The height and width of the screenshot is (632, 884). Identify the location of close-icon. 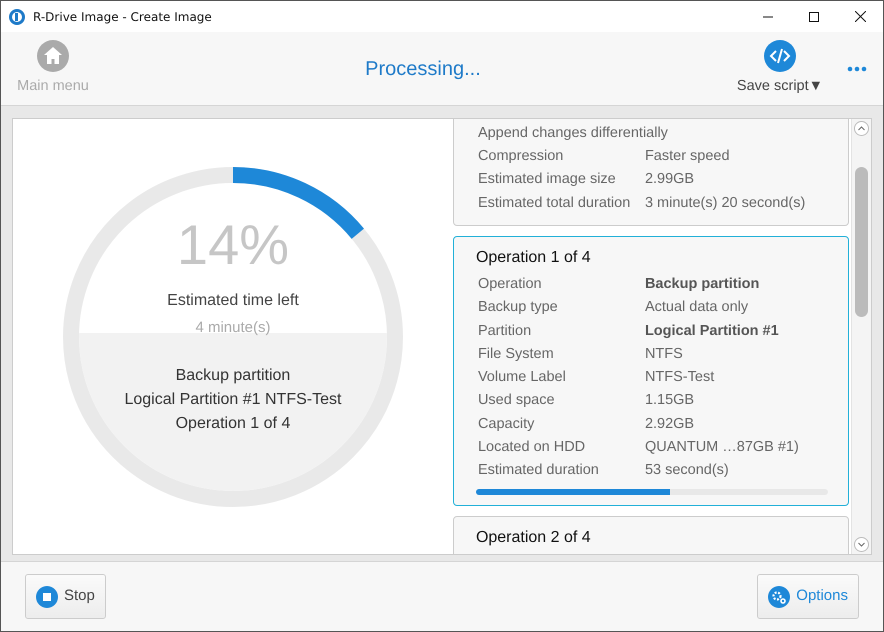
(860, 16).